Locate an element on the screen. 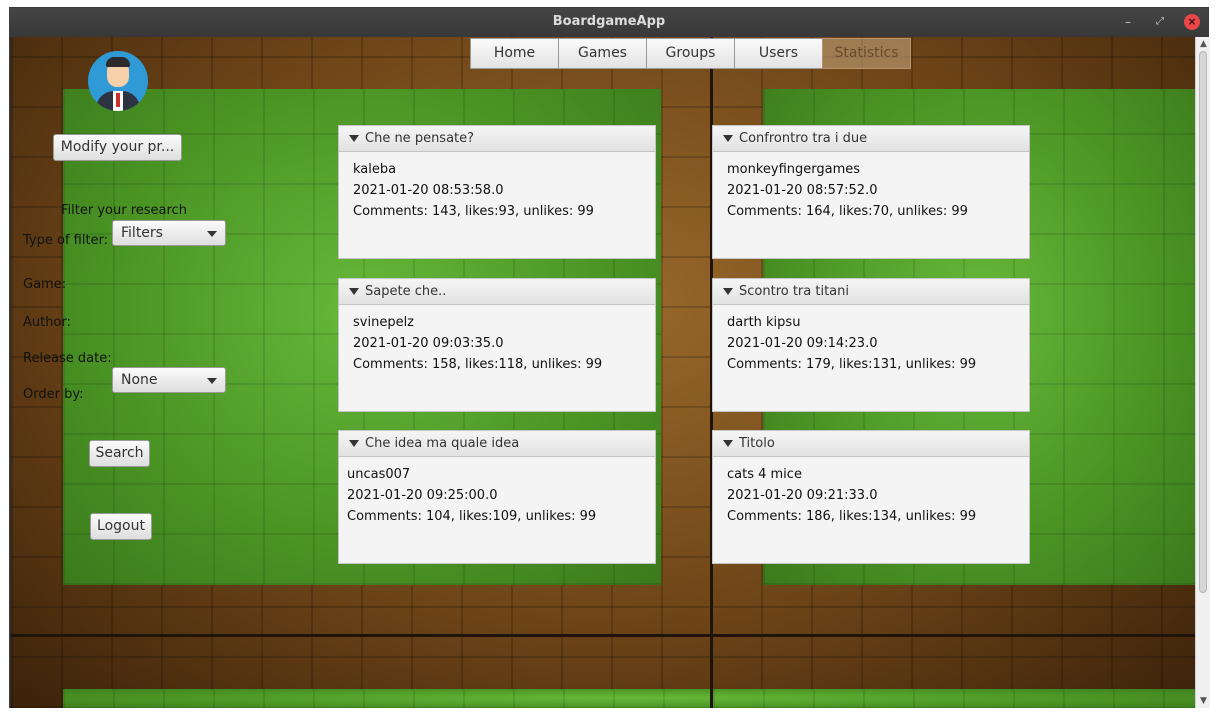  maximize-icon: ⤢ is located at coordinates (1160, 22).